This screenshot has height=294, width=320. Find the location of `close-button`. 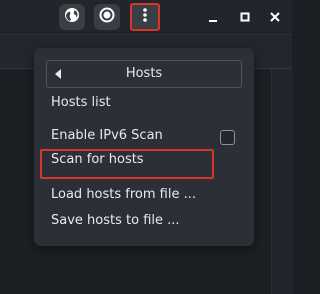

close-button is located at coordinates (275, 17).